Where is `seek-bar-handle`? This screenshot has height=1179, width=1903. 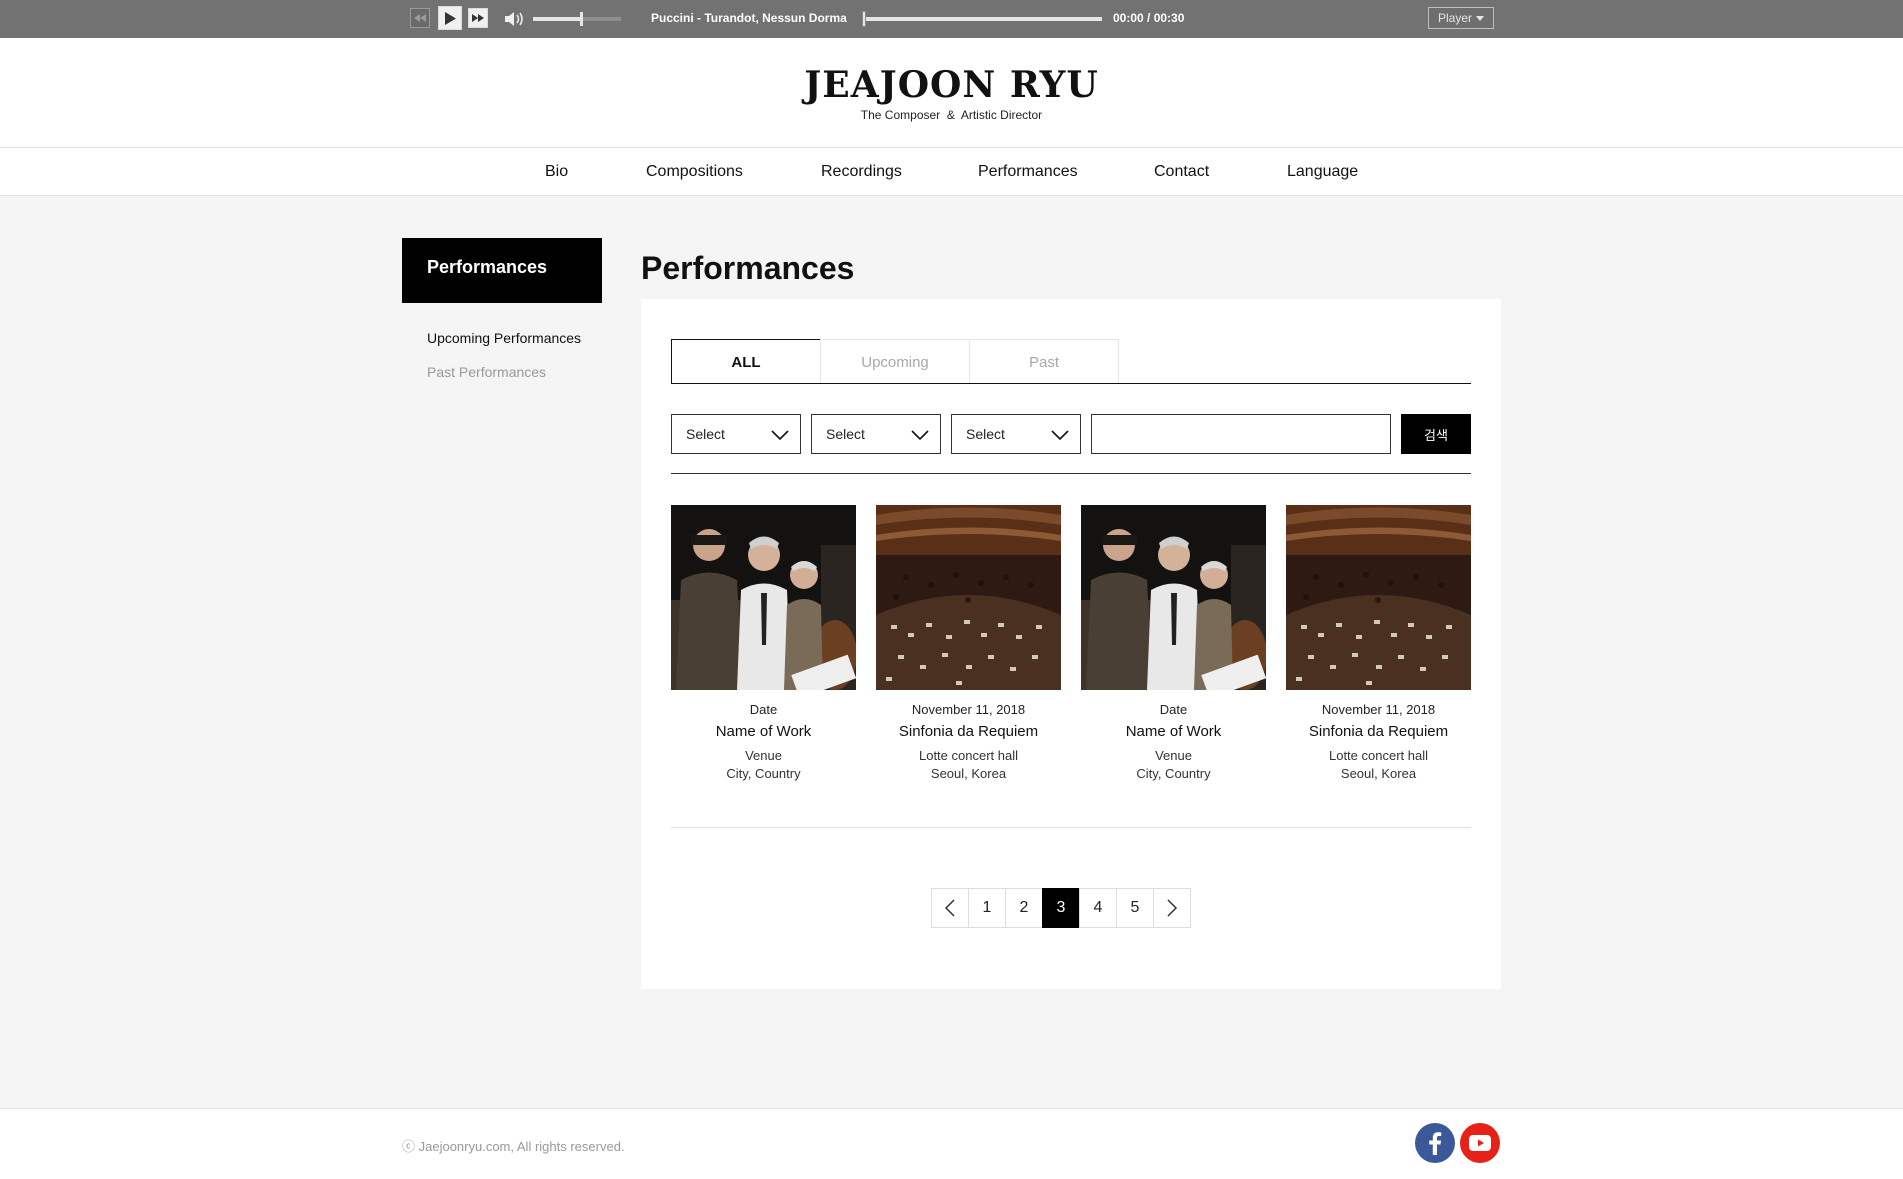
seek-bar-handle is located at coordinates (864, 19).